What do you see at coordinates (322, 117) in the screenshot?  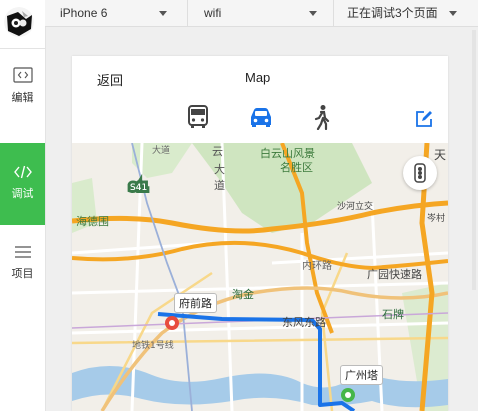 I see `walk-icon` at bounding box center [322, 117].